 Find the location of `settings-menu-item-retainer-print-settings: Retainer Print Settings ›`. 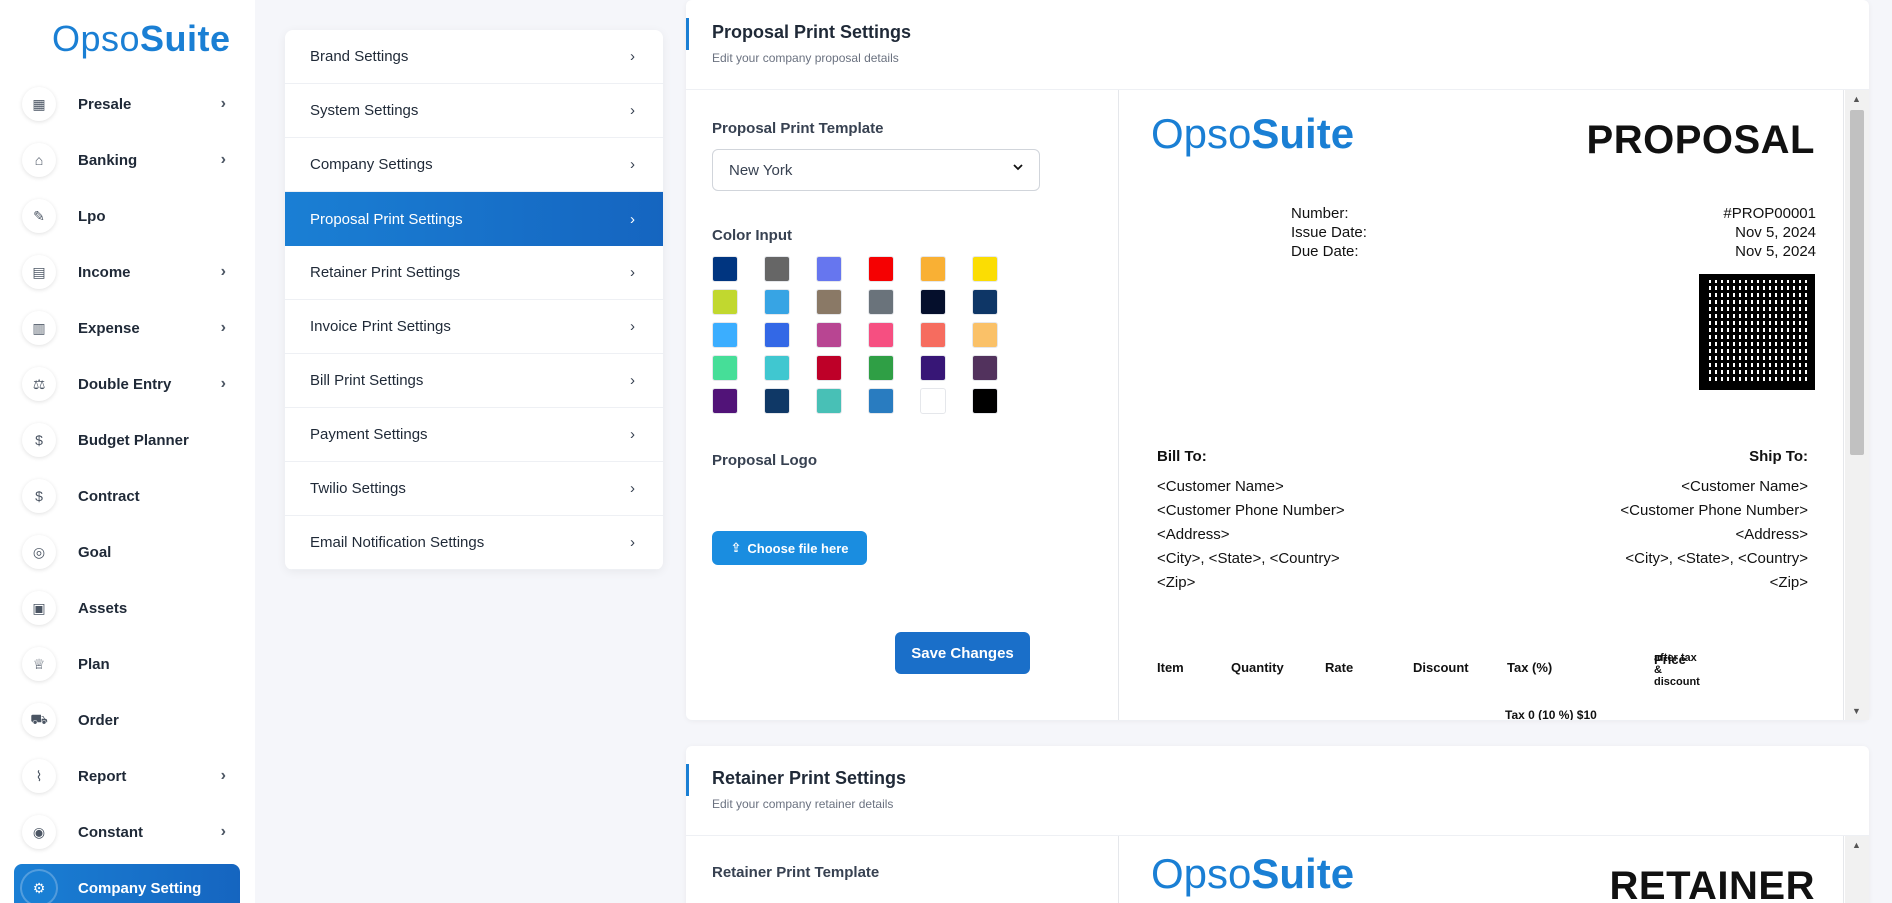

settings-menu-item-retainer-print-settings: Retainer Print Settings › is located at coordinates (474, 273).